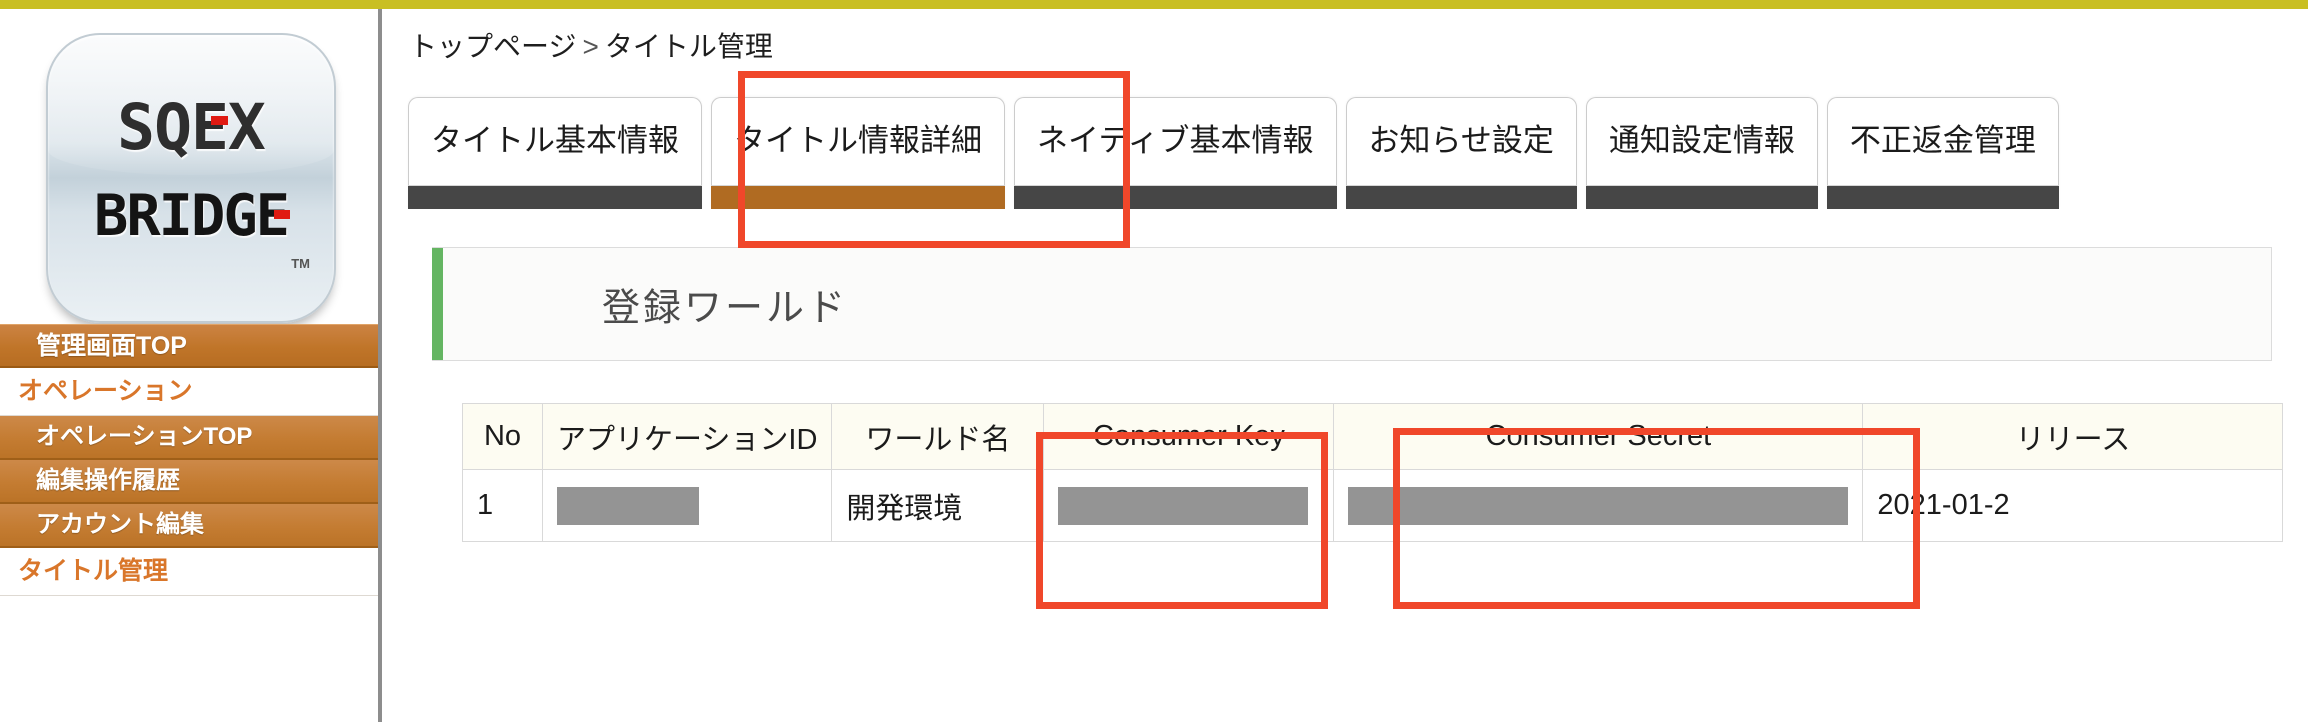  Describe the element at coordinates (492, 46) in the screenshot. I see `breadcrumb-root: トップページ` at that location.